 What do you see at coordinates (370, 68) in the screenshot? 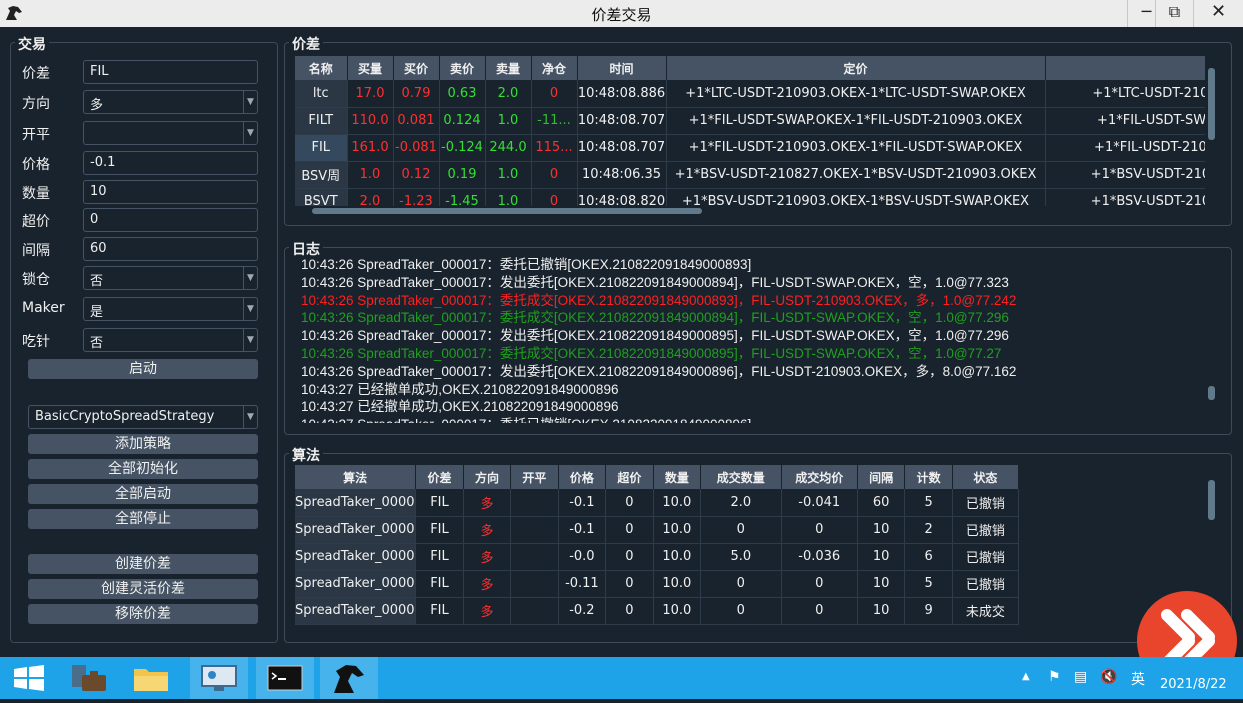
I see `column-header: 买量` at bounding box center [370, 68].